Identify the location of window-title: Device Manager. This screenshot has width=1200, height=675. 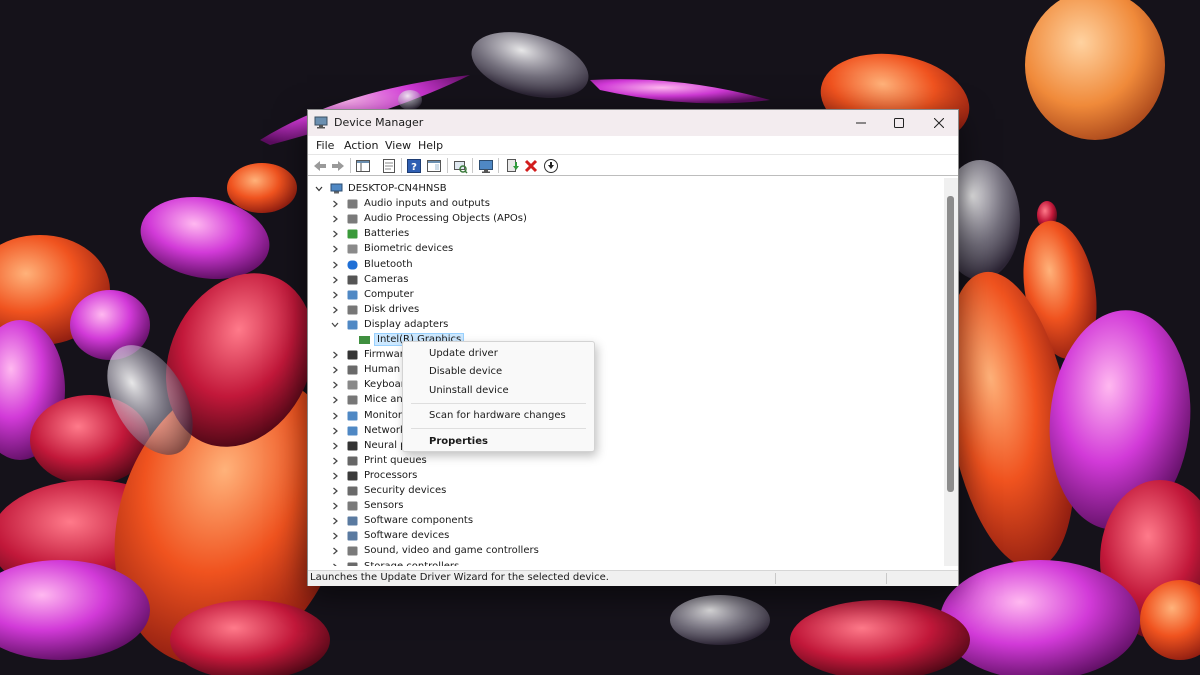
(379, 122).